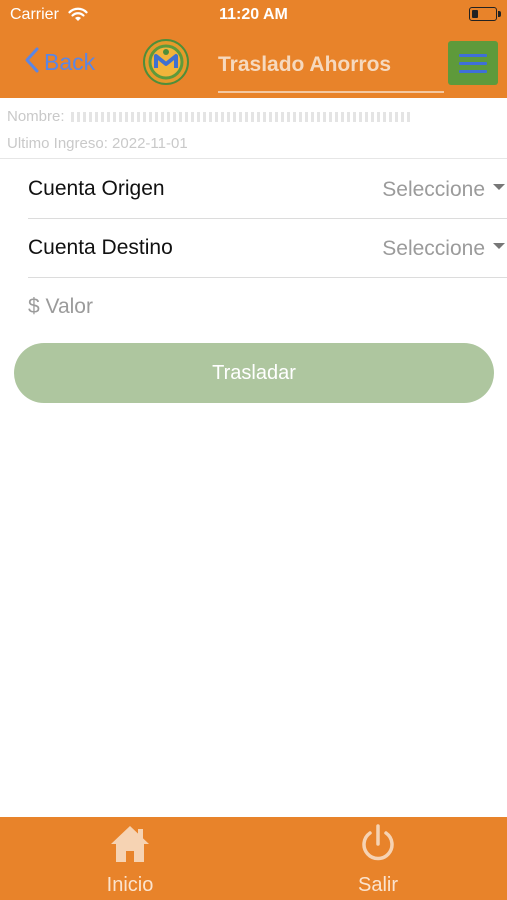 Image resolution: width=507 pixels, height=900 pixels. What do you see at coordinates (70, 61) in the screenshot?
I see `back-label: Back` at bounding box center [70, 61].